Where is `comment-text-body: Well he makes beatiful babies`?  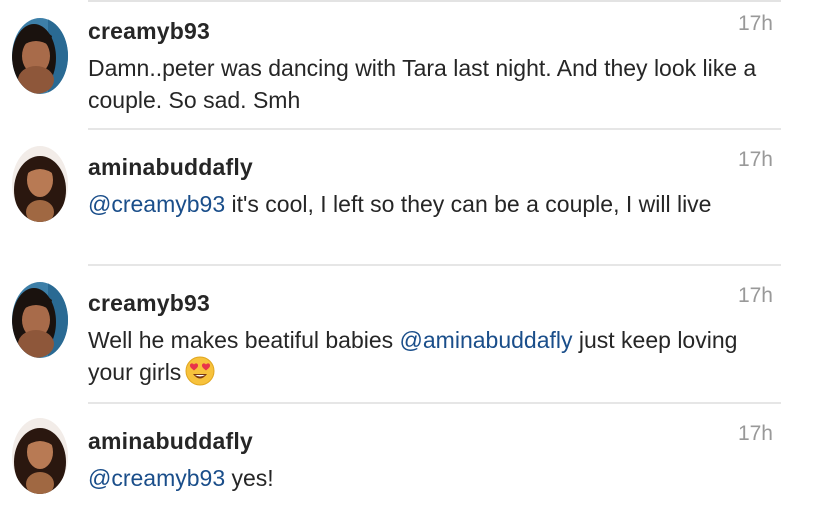 comment-text-body: Well he makes beatiful babies is located at coordinates (244, 340).